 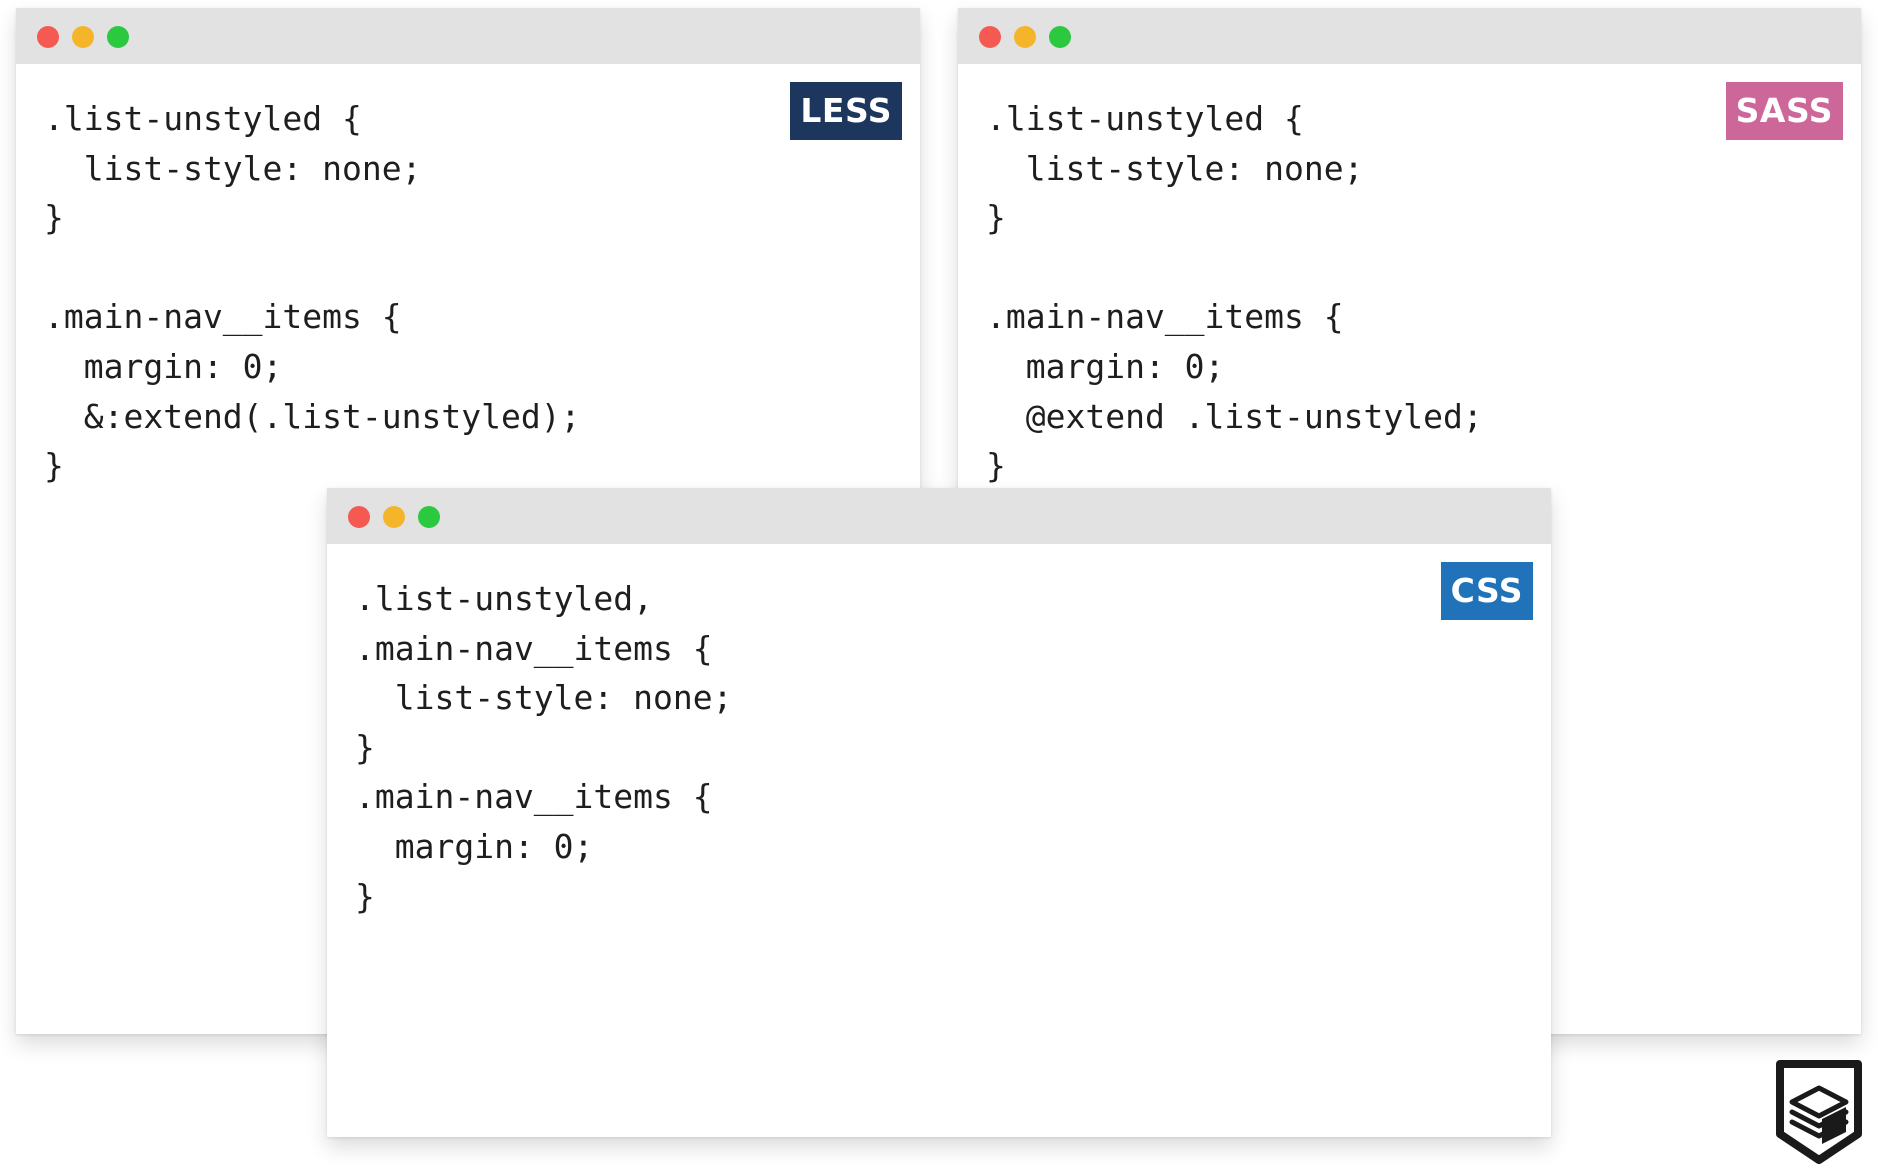 I want to click on less-window-titlebar, so click(x=468, y=36).